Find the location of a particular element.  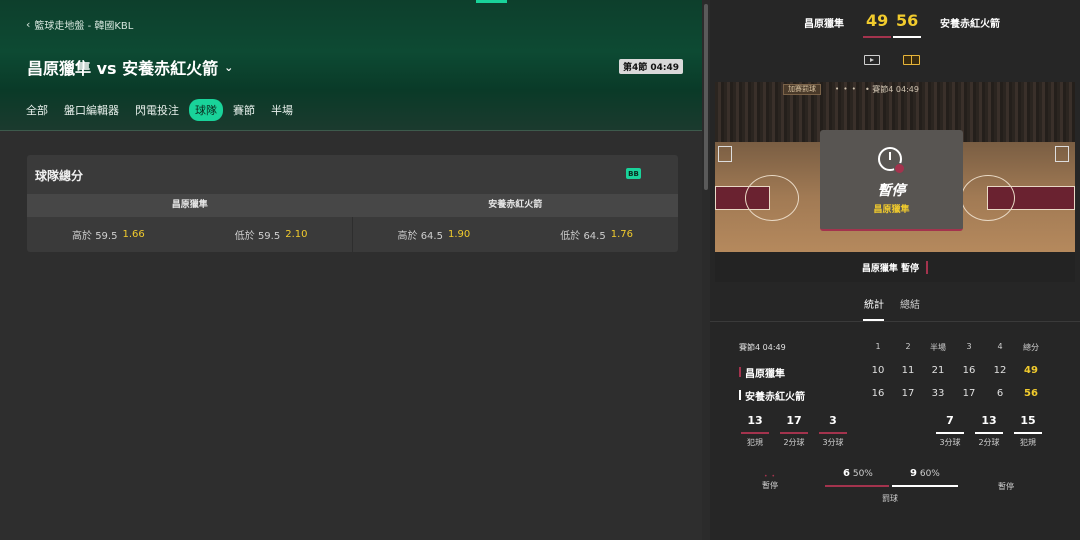

court-event-label: 加賽罰球 is located at coordinates (802, 89).